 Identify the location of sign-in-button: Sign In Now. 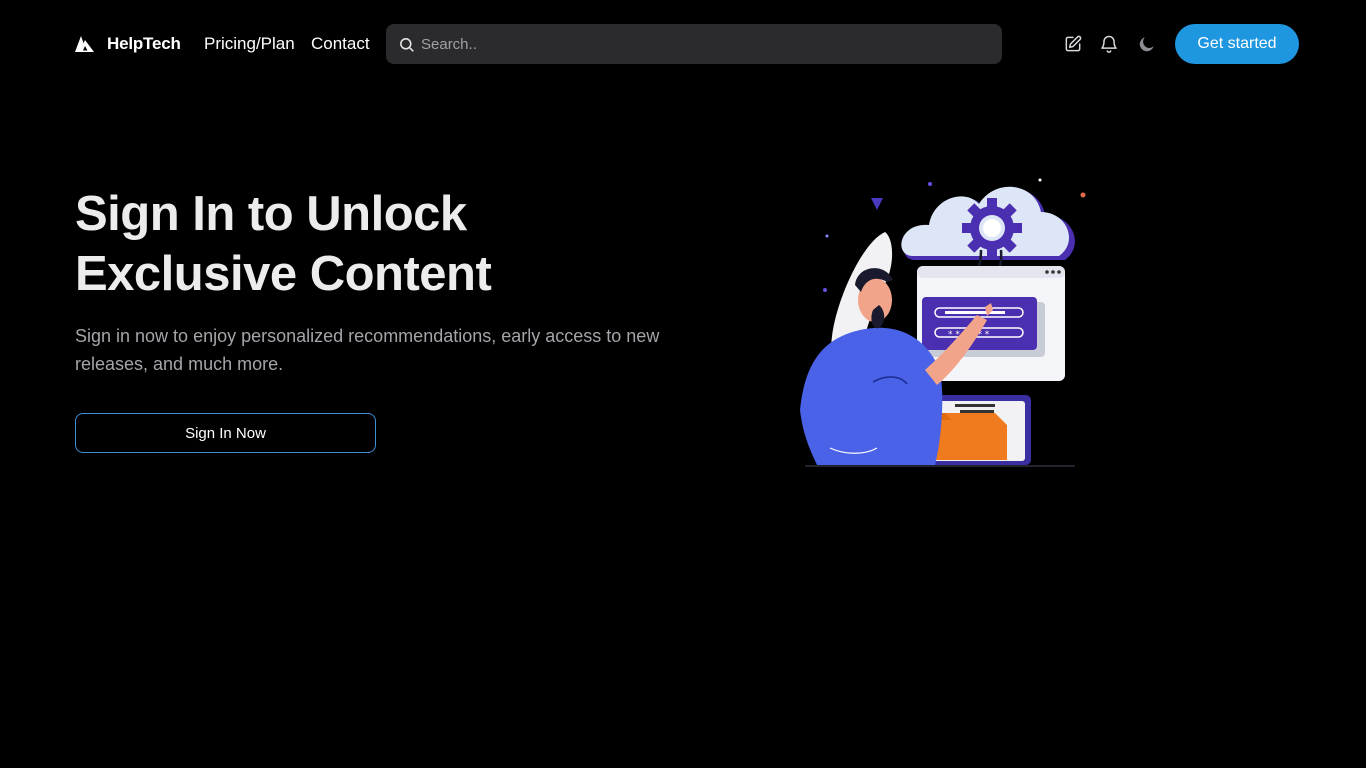
(225, 433).